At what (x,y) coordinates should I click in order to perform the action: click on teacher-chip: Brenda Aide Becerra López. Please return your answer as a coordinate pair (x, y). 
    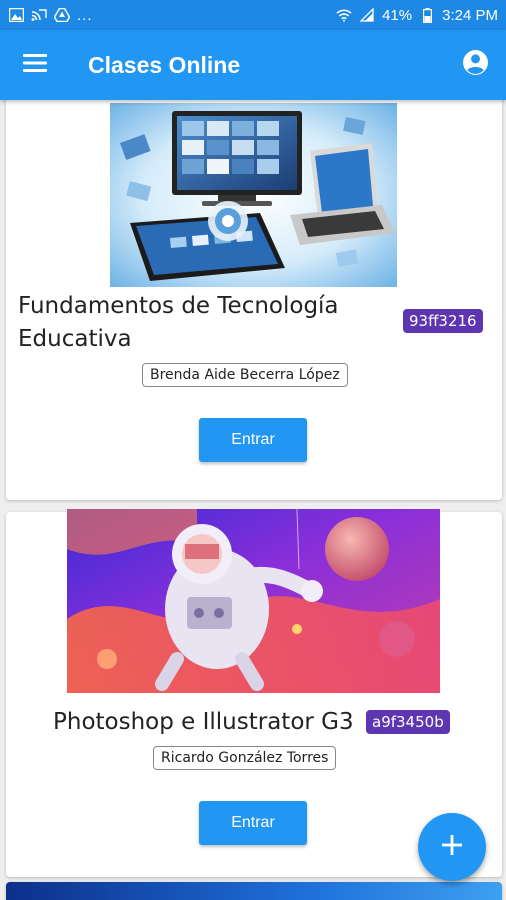
    Looking at the image, I should click on (245, 375).